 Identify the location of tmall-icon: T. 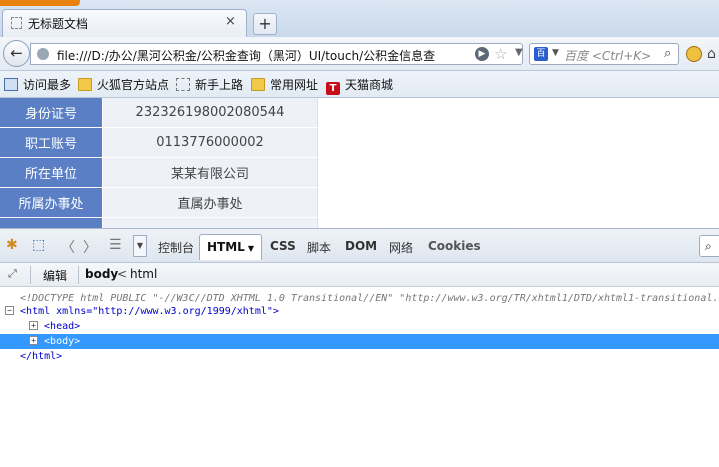
(333, 88).